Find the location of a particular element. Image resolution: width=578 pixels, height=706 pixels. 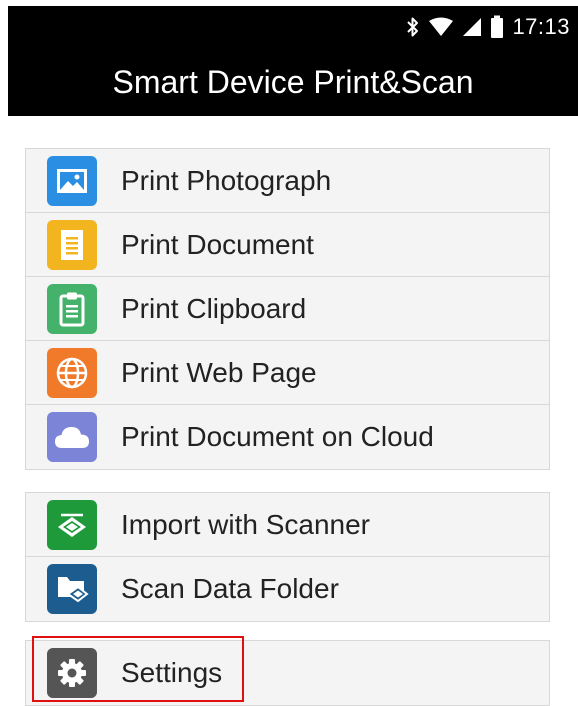

globe-icon is located at coordinates (72, 372).